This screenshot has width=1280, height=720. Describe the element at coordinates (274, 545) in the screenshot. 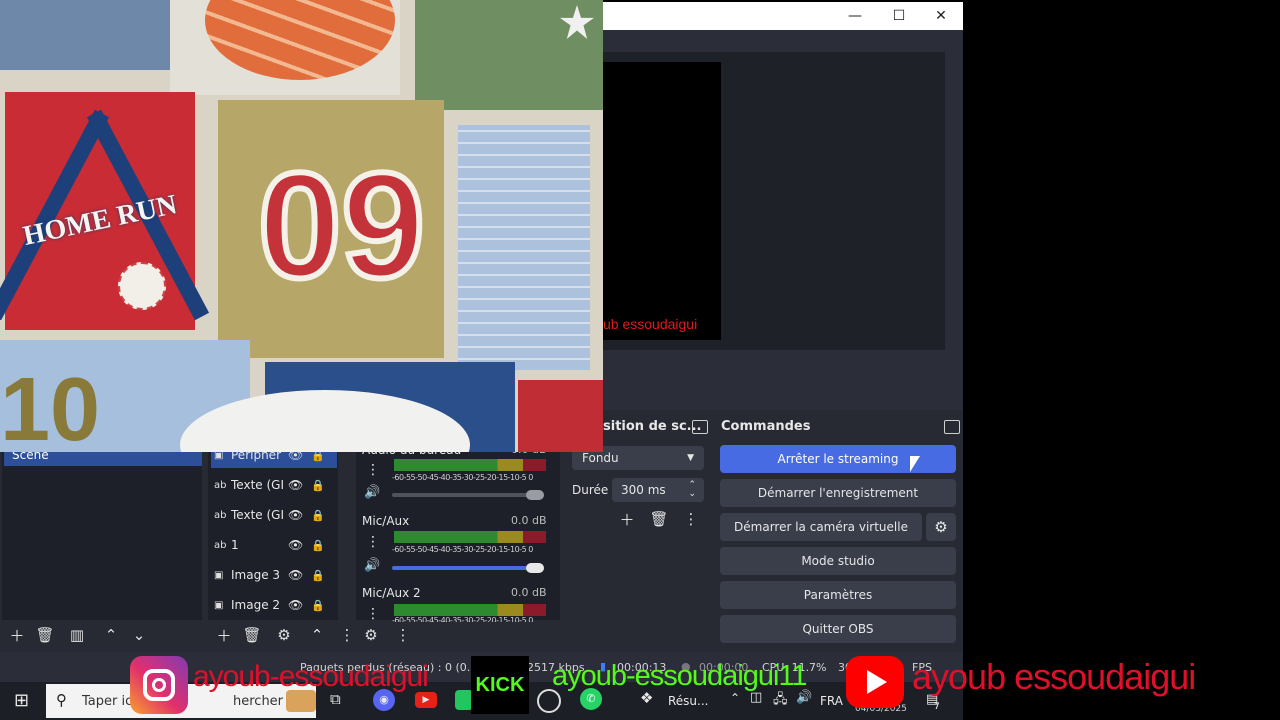

I see `source-item: ab 1 👁 🔒` at that location.